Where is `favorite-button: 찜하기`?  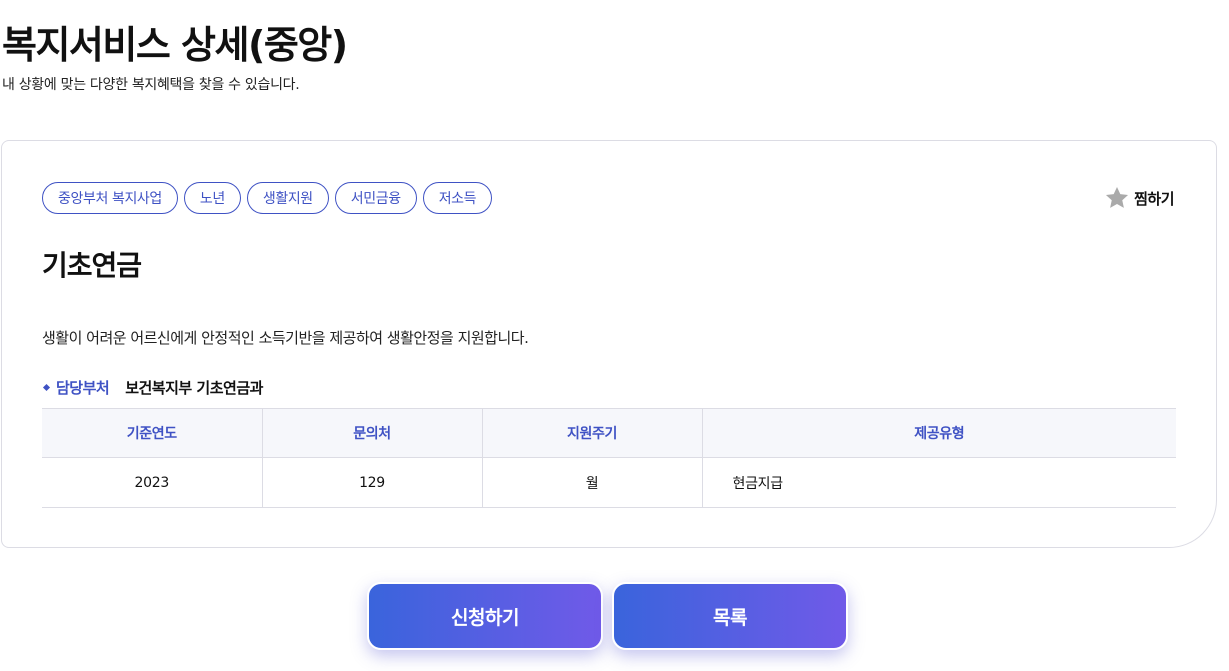 favorite-button: 찜하기 is located at coordinates (1139, 198).